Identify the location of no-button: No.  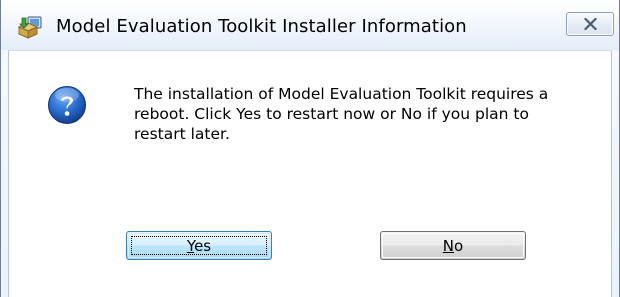
(453, 245).